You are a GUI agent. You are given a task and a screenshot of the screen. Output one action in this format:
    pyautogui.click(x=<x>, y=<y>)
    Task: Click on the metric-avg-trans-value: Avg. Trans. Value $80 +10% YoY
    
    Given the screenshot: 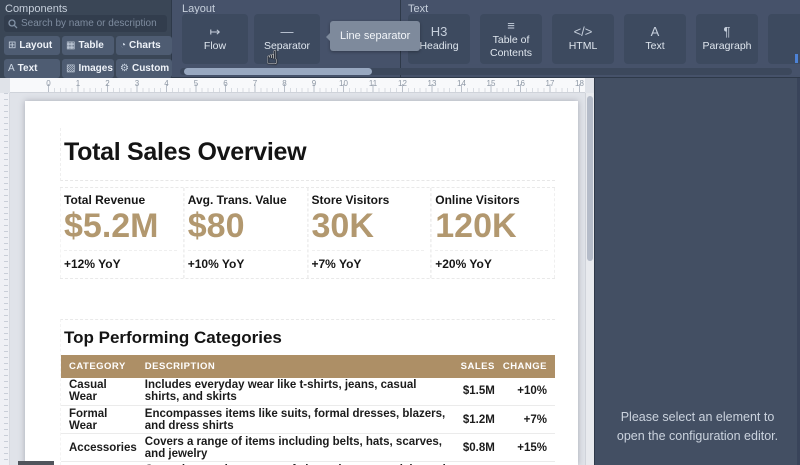 What is the action you would take?
    pyautogui.click(x=245, y=233)
    